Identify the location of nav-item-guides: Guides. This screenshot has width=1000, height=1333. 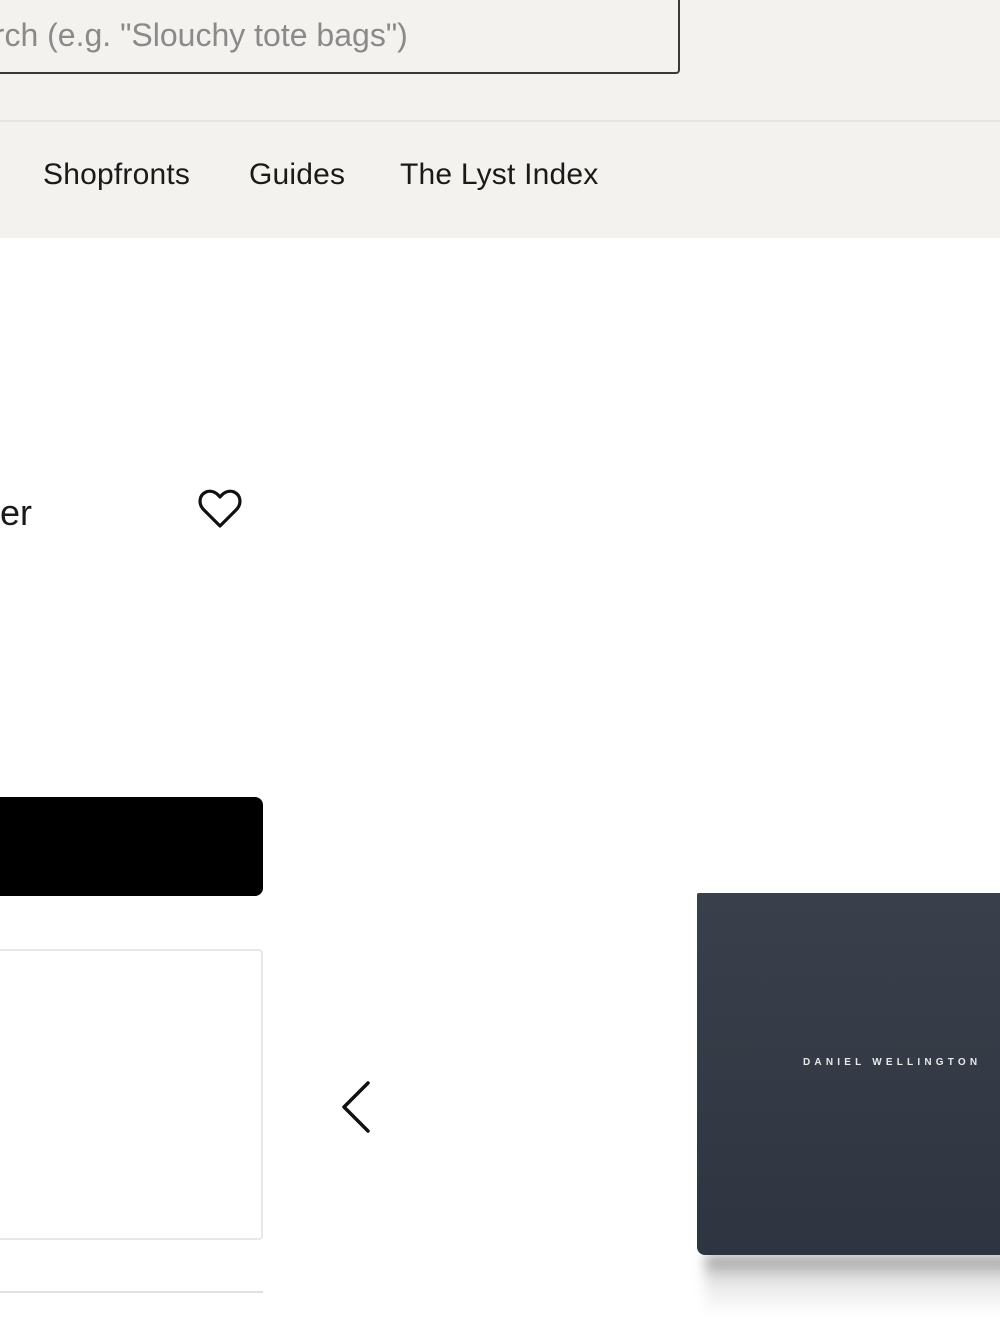
(297, 175).